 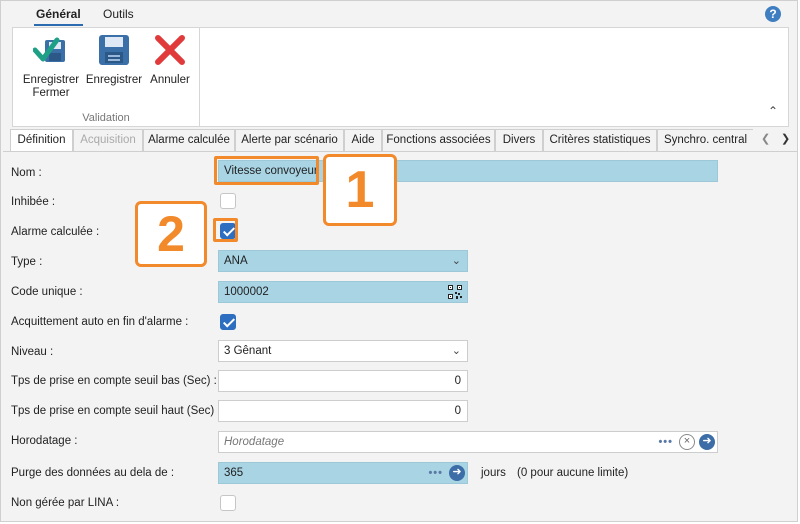 What do you see at coordinates (468, 442) in the screenshot?
I see `horodatage-input: Horodatage ••• × ➜` at bounding box center [468, 442].